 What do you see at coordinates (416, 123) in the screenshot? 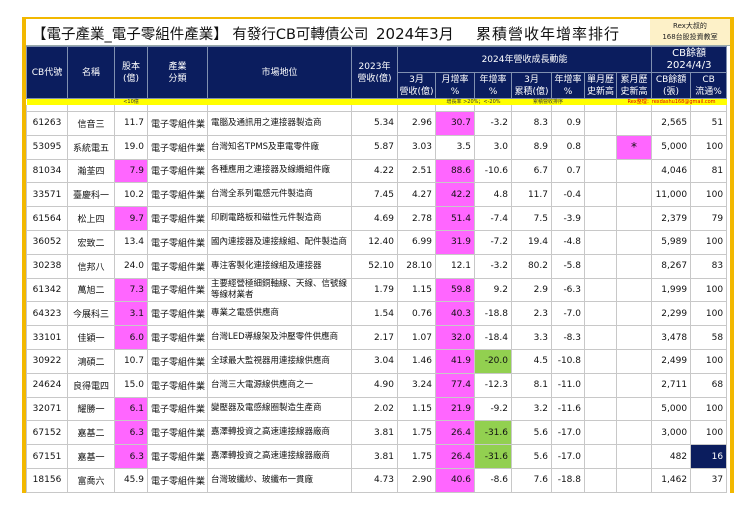
I see `cell-mar-rev: 2.96` at bounding box center [416, 123].